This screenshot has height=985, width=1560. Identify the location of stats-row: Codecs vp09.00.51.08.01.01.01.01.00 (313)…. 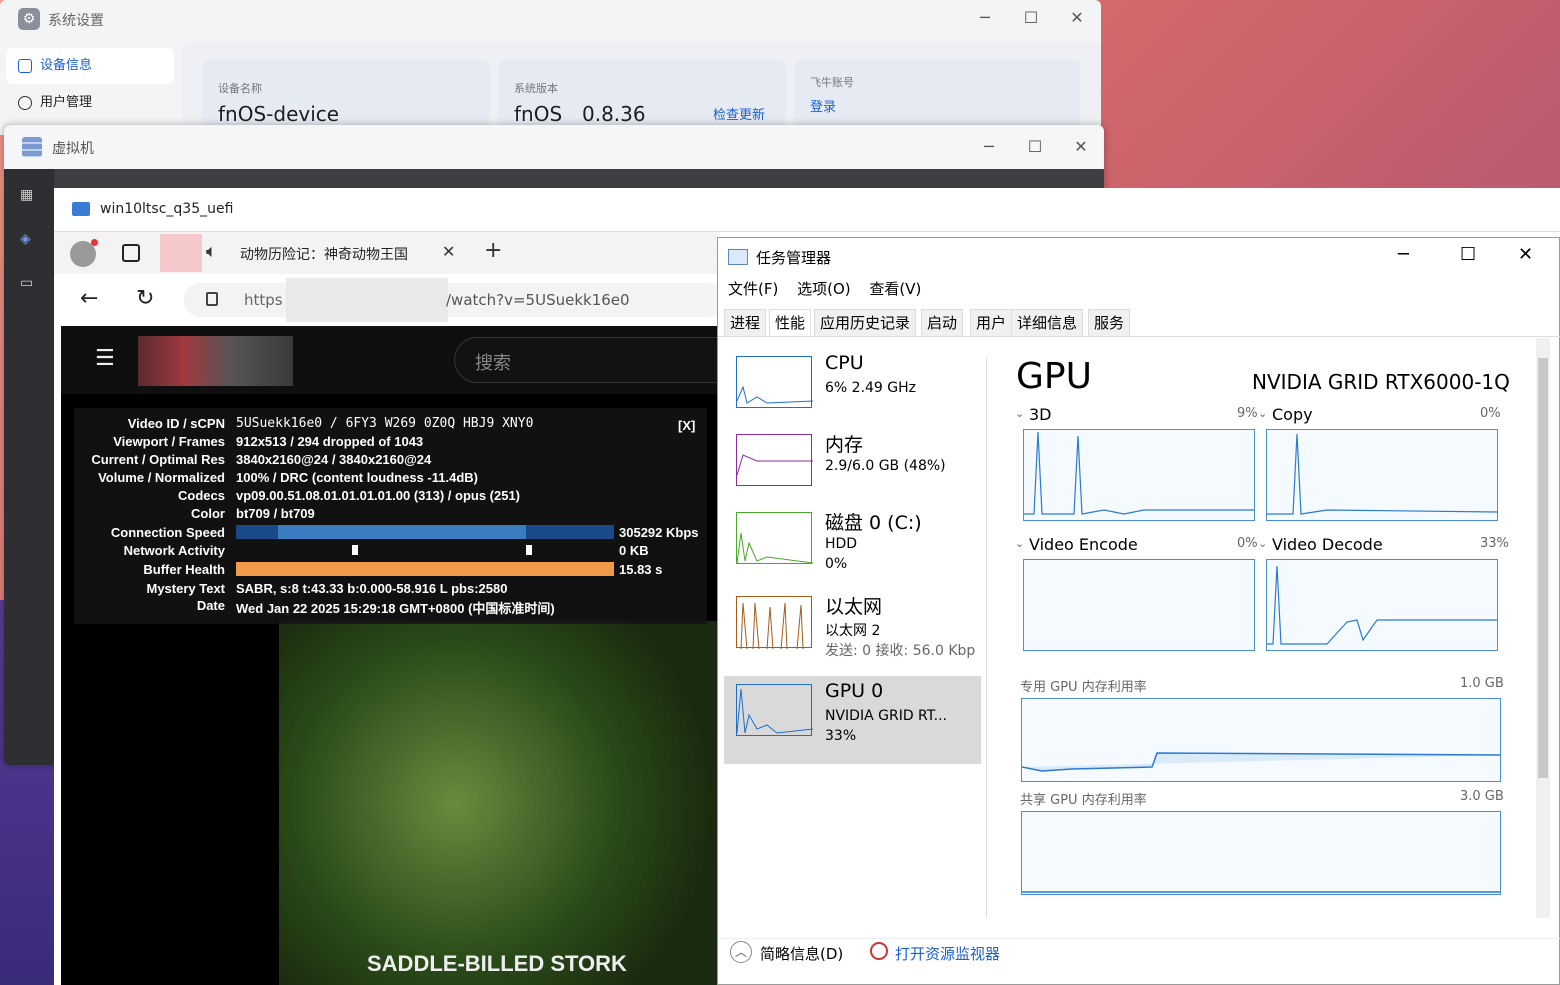
(390, 497).